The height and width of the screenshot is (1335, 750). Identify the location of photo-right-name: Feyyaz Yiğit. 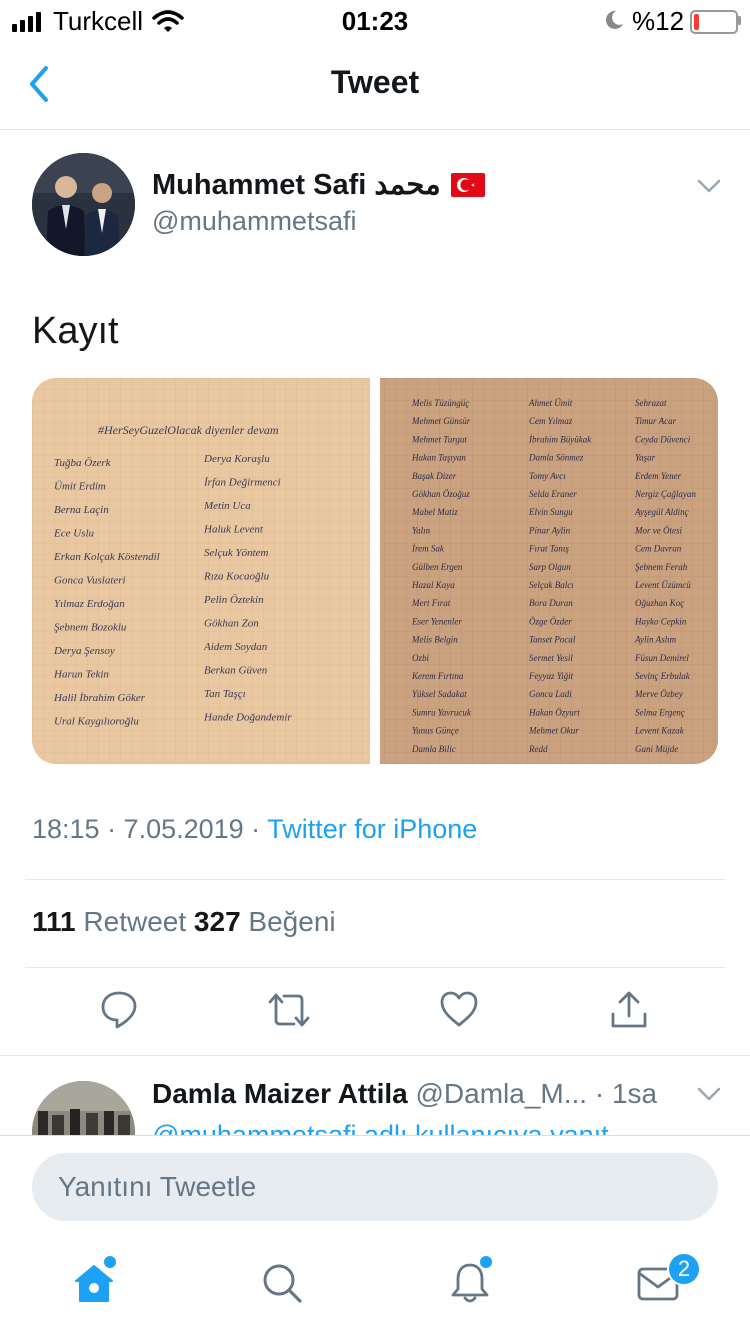
(551, 676).